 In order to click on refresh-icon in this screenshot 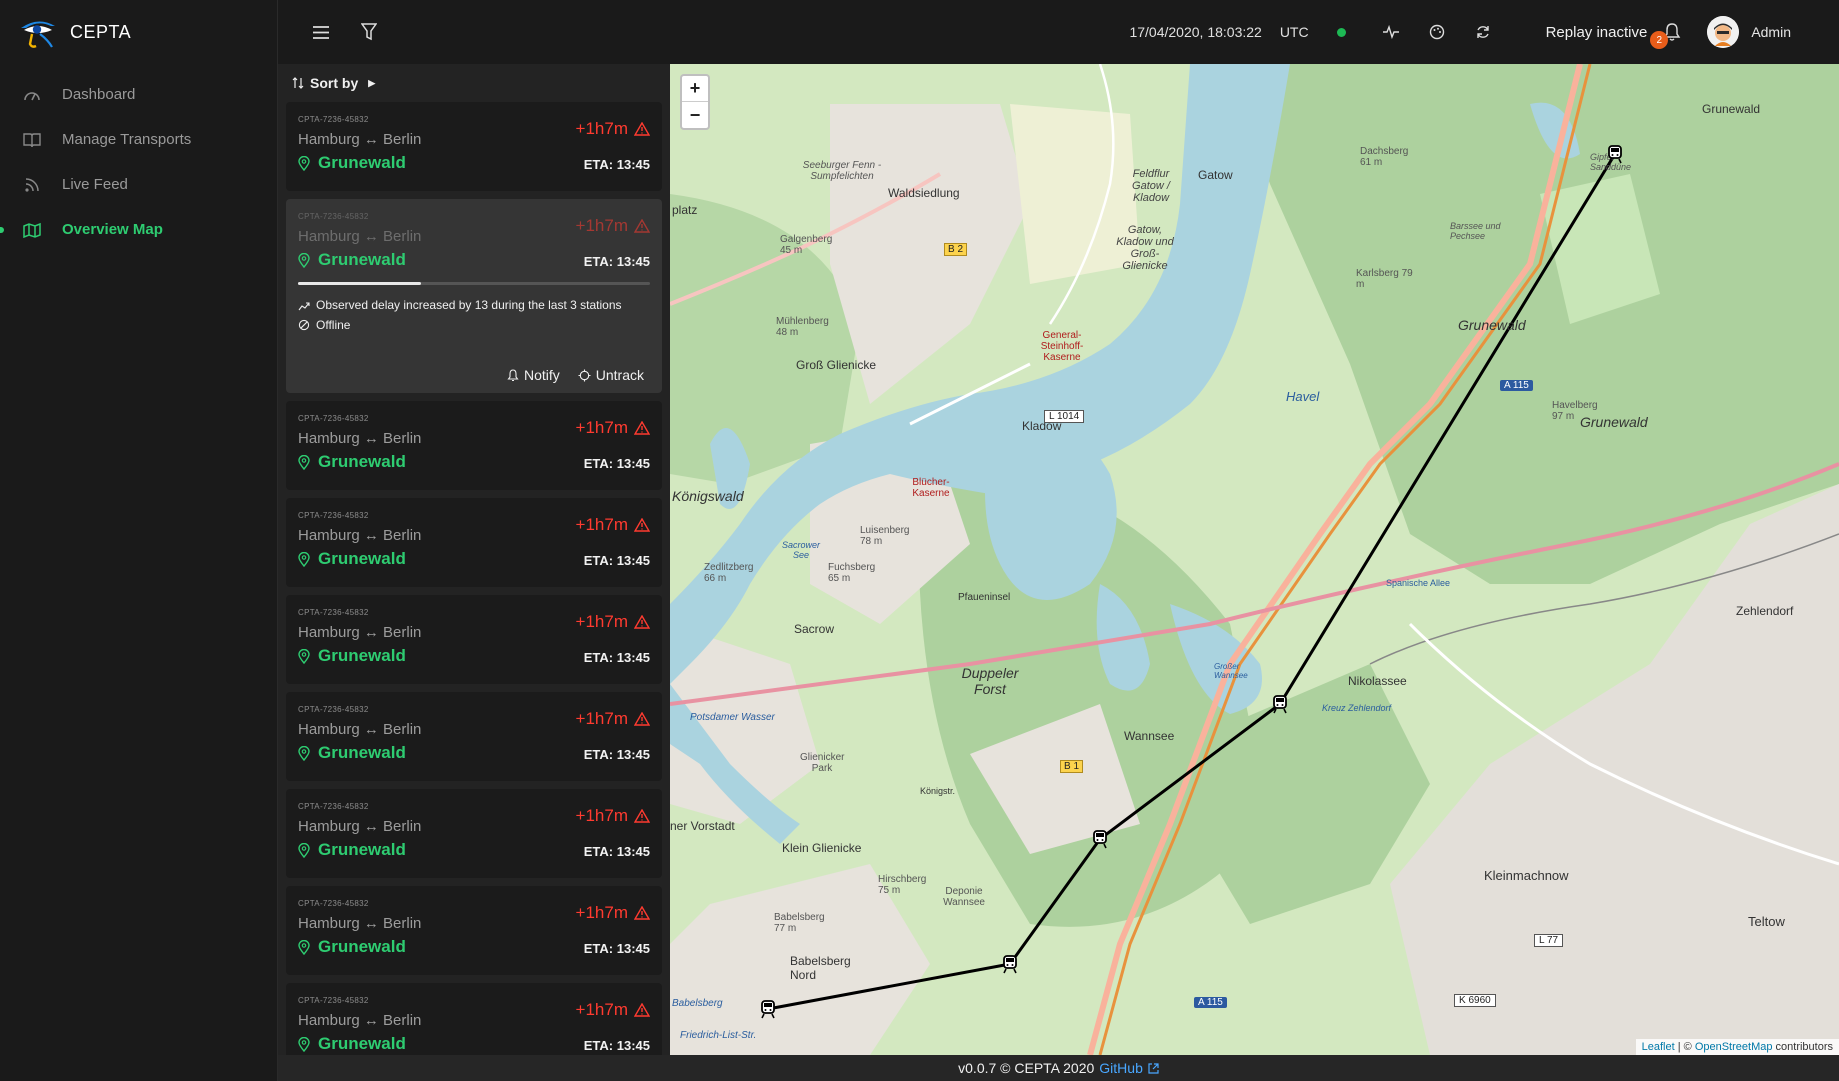, I will do `click(1483, 32)`.